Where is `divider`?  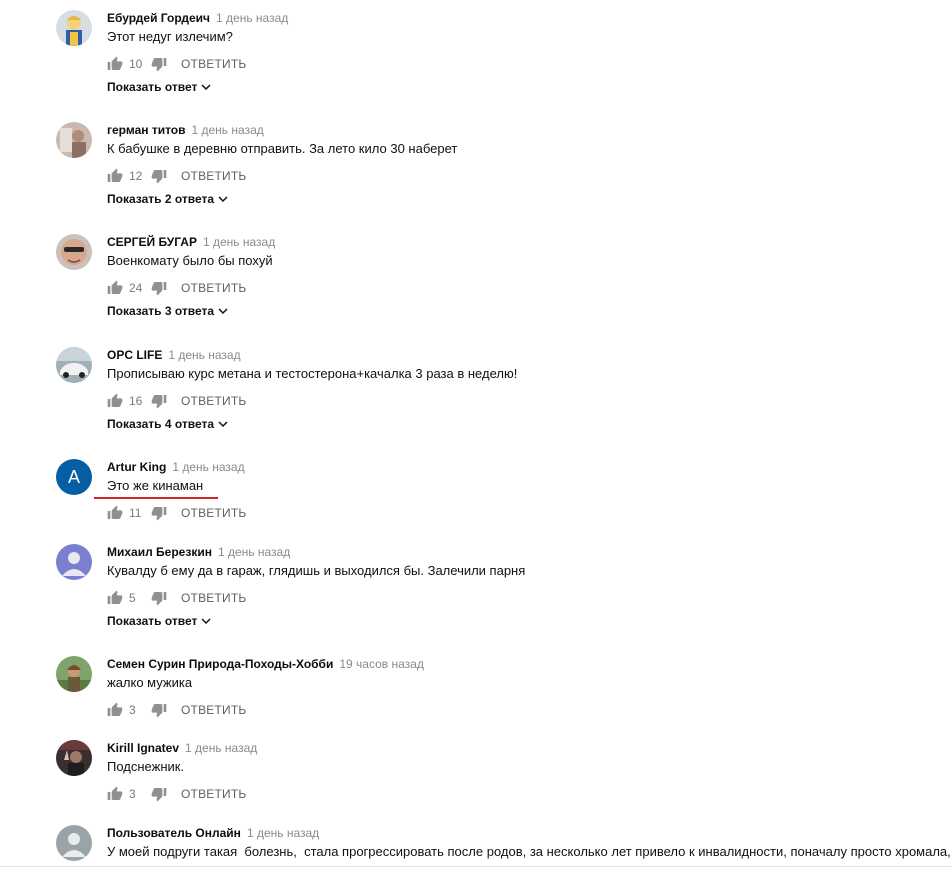 divider is located at coordinates (476, 866).